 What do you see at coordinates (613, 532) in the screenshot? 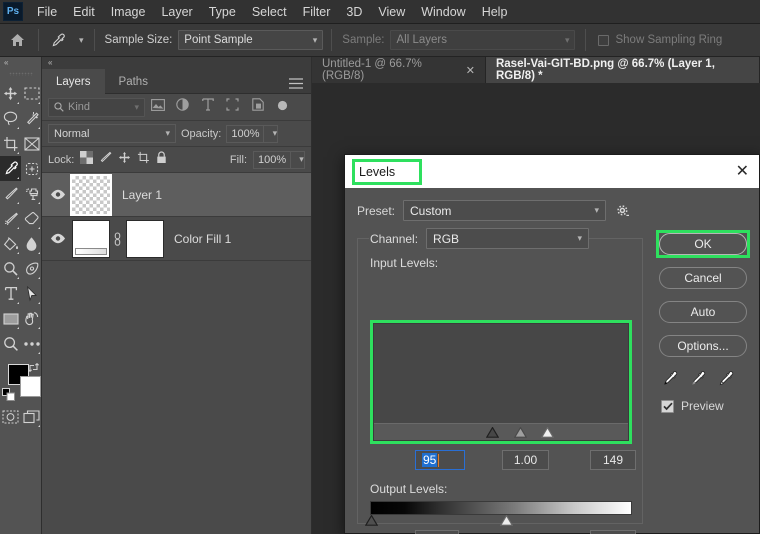
I see `output-white-field: 135` at bounding box center [613, 532].